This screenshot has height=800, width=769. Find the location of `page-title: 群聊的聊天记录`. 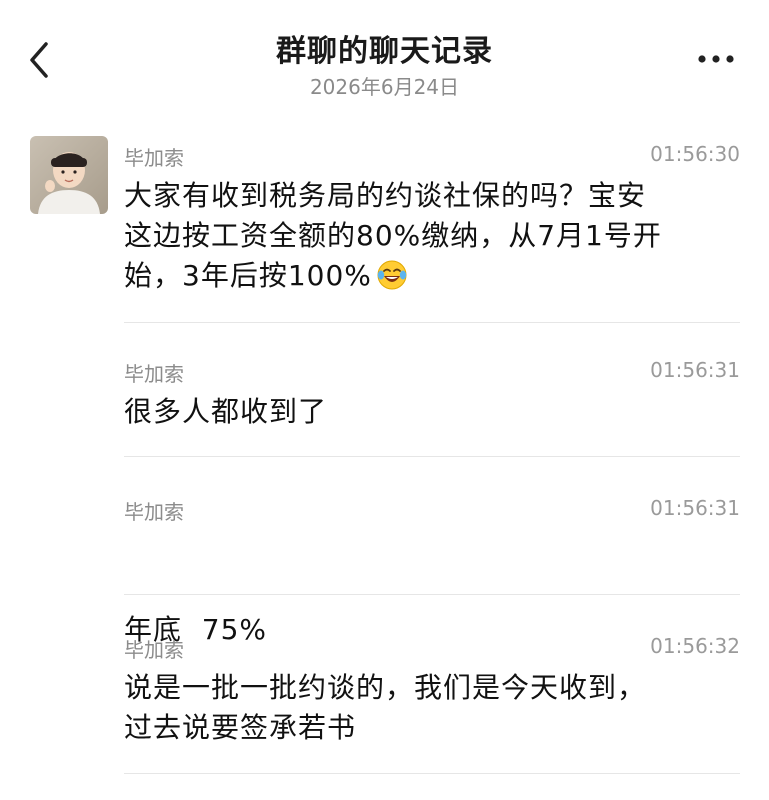

page-title: 群聊的聊天记录 is located at coordinates (384, 51).